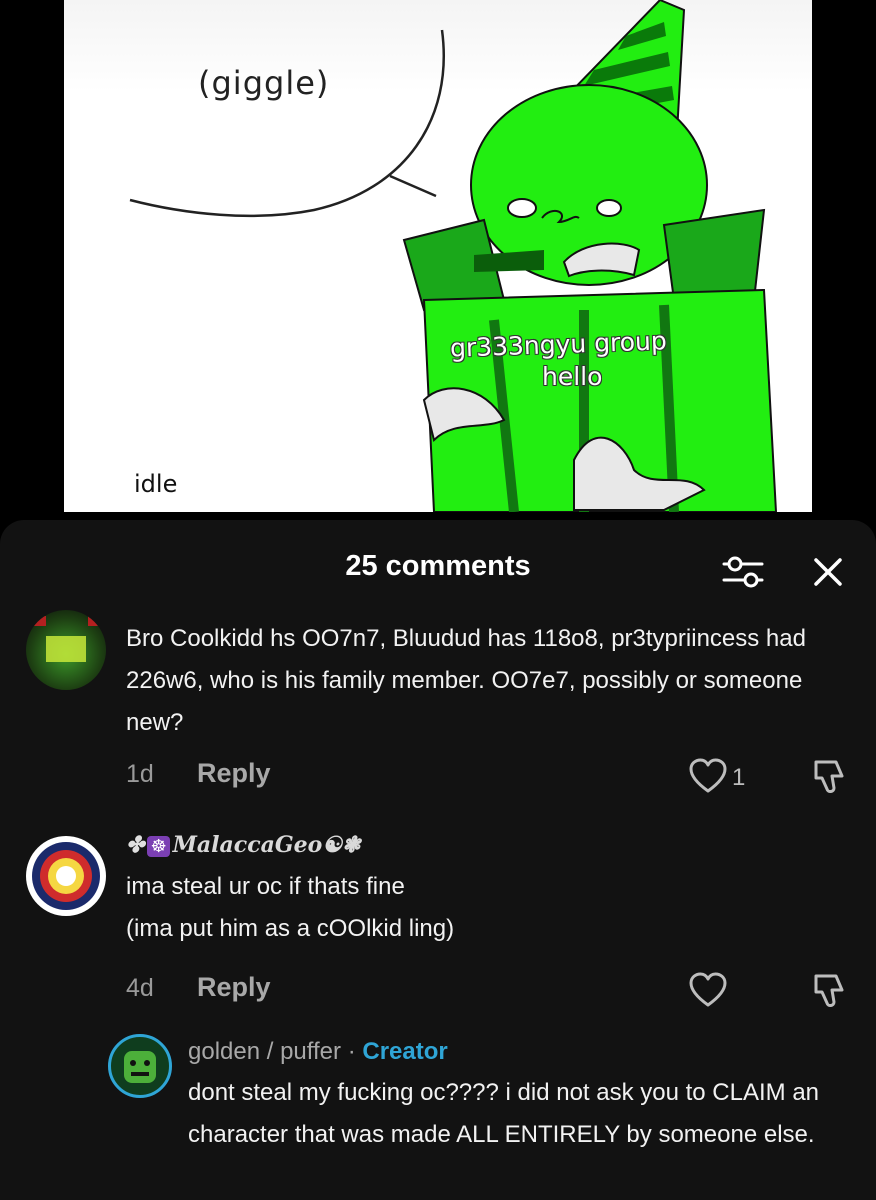  What do you see at coordinates (140, 988) in the screenshot?
I see `comment-age: 4d` at bounding box center [140, 988].